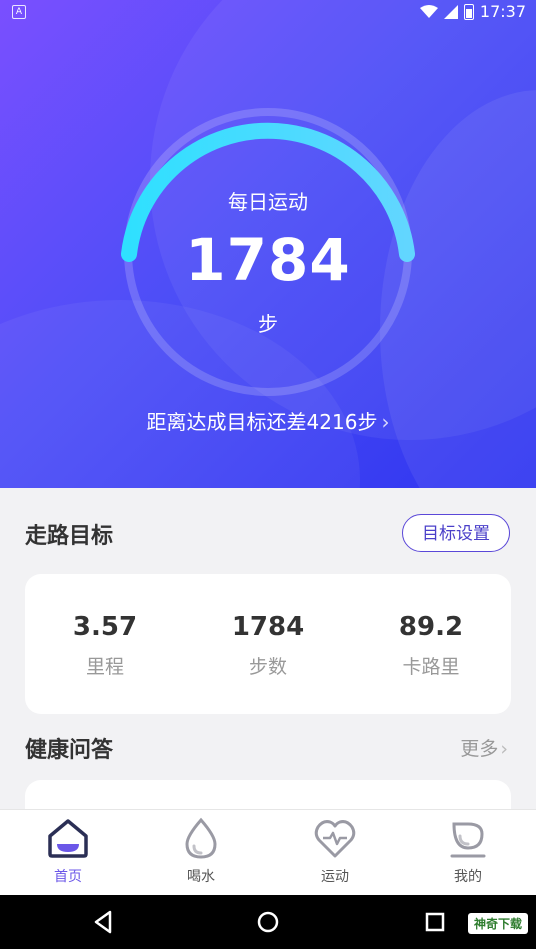 The height and width of the screenshot is (949, 536). What do you see at coordinates (105, 627) in the screenshot?
I see `stat-value: 3.57` at bounding box center [105, 627].